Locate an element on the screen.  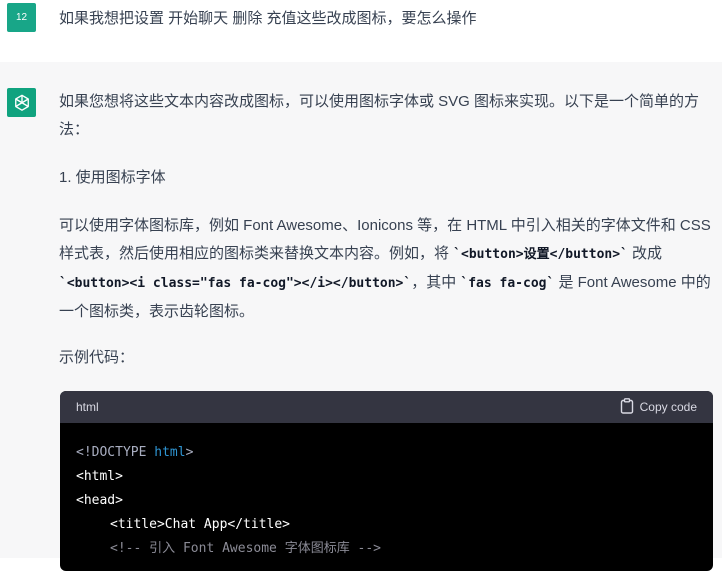
copy-code-button: Copy code is located at coordinates (658, 407).